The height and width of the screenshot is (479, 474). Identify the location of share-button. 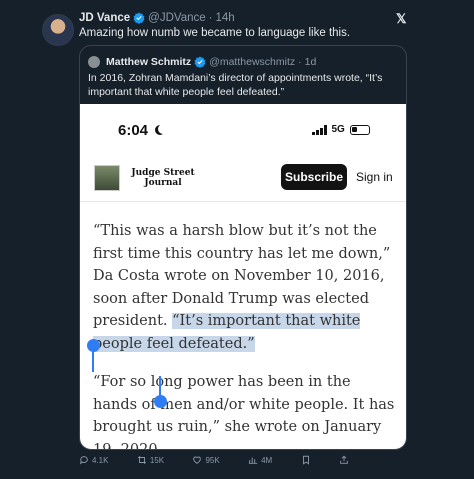
(344, 460).